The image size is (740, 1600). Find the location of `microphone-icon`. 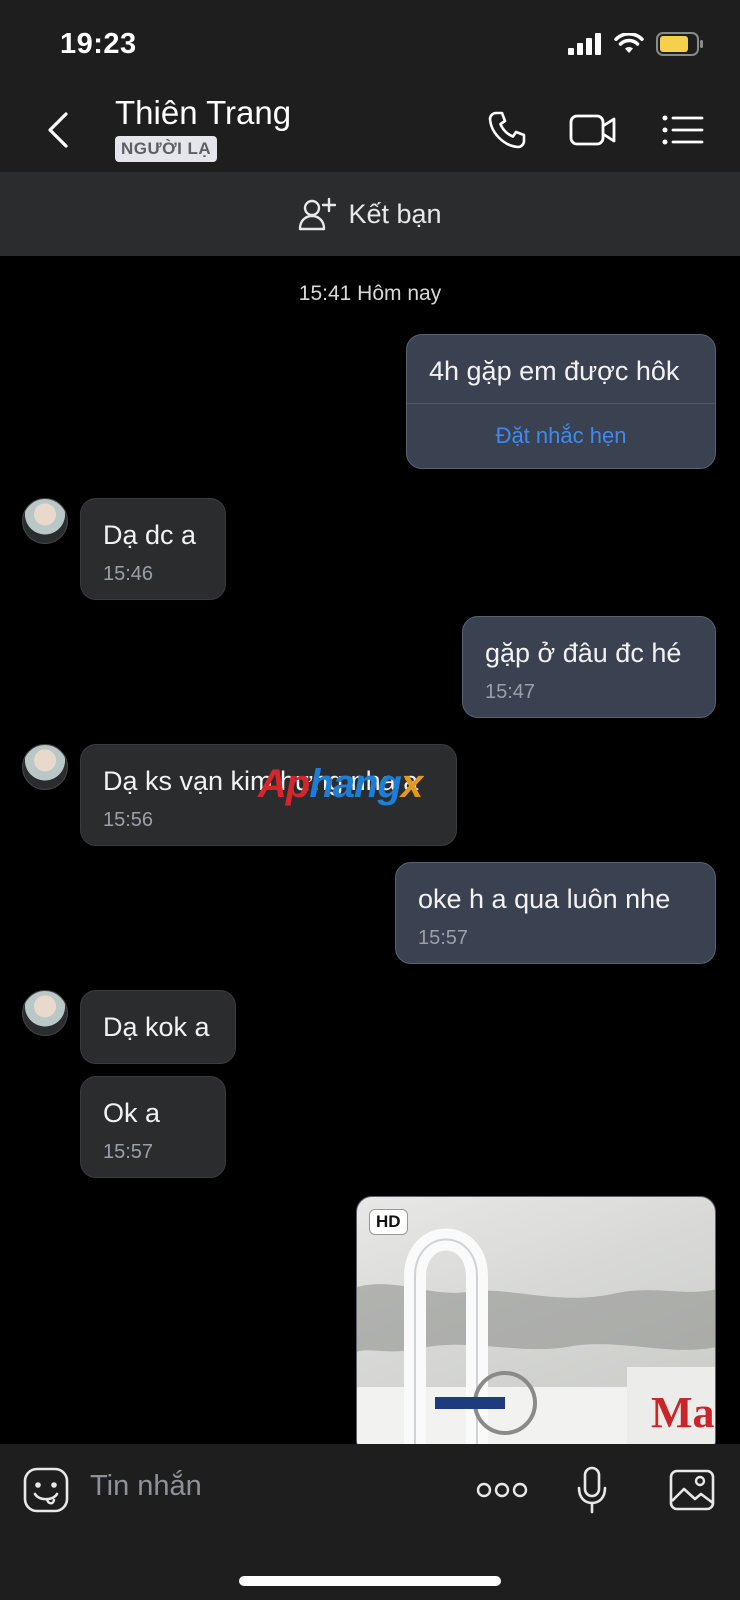

microphone-icon is located at coordinates (592, 1490).